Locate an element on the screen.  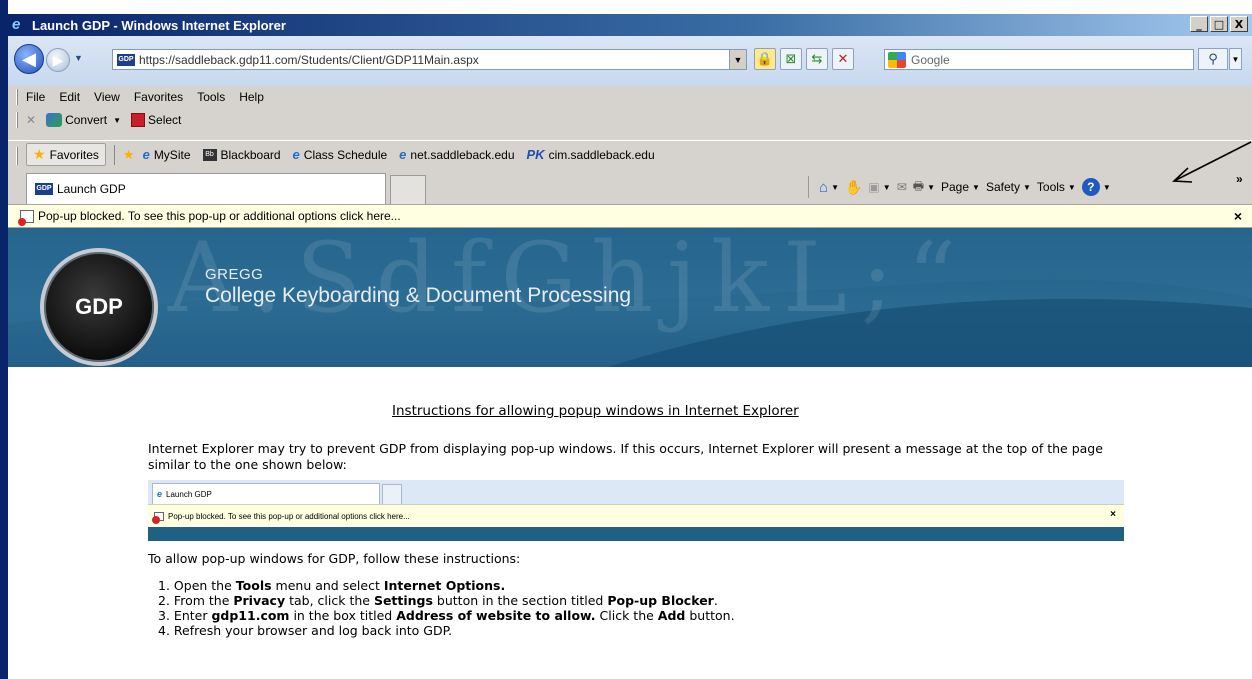
step-bold: Pop-up Blocker is located at coordinates (660, 600).